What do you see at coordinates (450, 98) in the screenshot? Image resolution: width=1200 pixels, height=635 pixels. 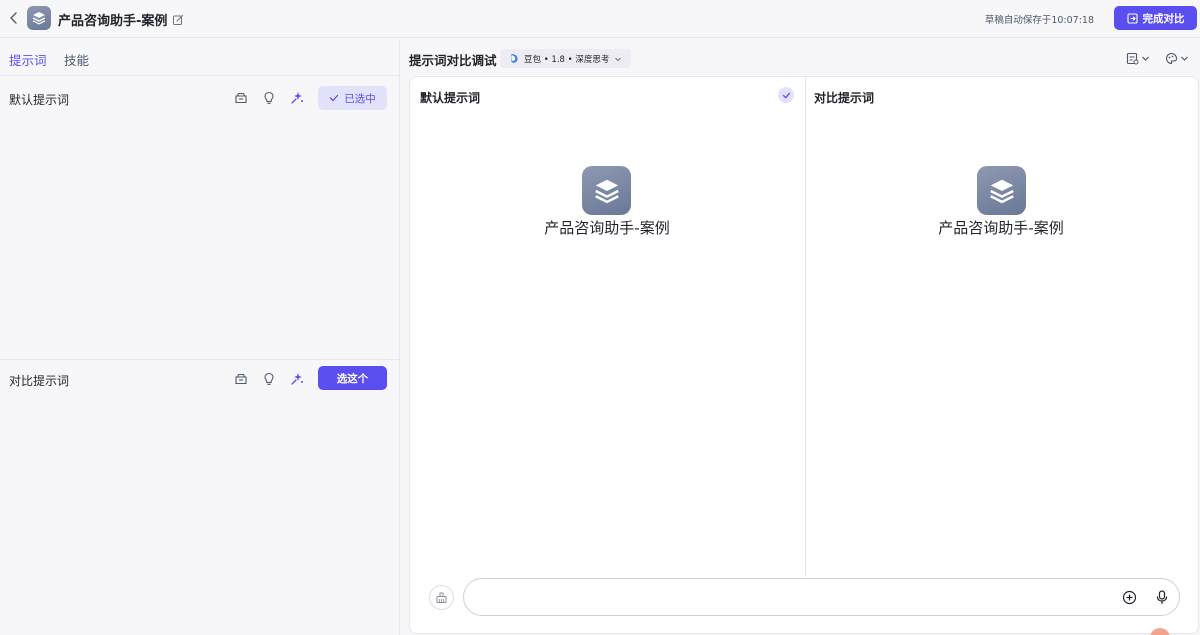 I see `default-column-title: 默认提示词` at bounding box center [450, 98].